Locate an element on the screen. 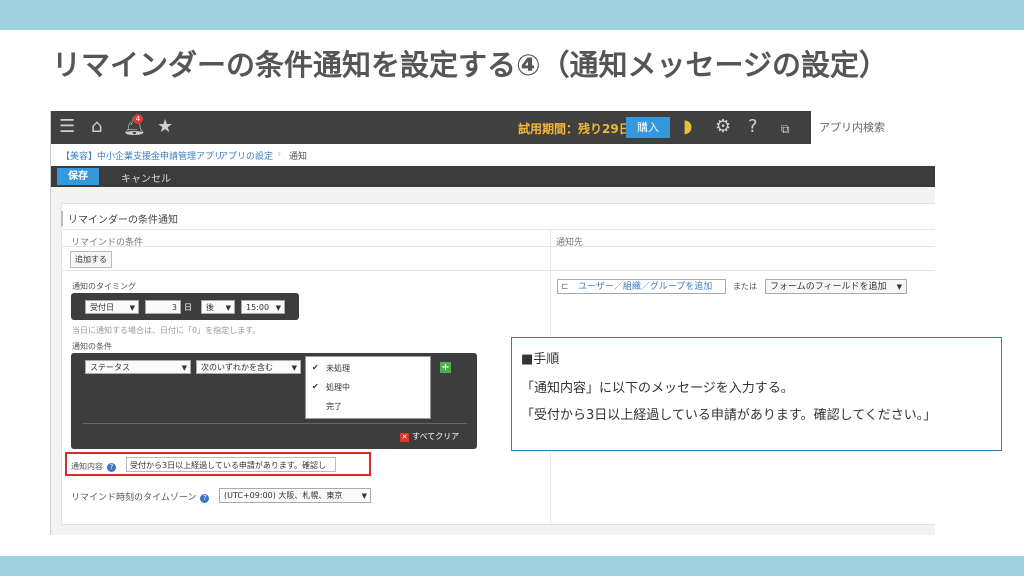  breadcrumb-app: 【美容】中小企業支援金申請管理アプリ is located at coordinates (142, 155).